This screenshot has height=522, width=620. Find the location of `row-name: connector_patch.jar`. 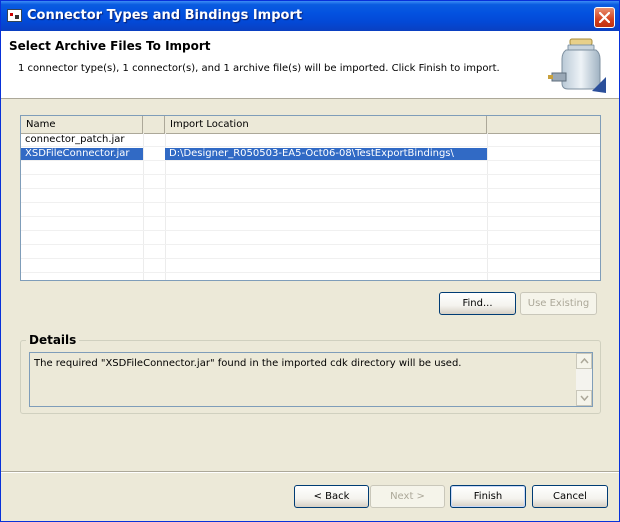

row-name: connector_patch.jar is located at coordinates (75, 139).